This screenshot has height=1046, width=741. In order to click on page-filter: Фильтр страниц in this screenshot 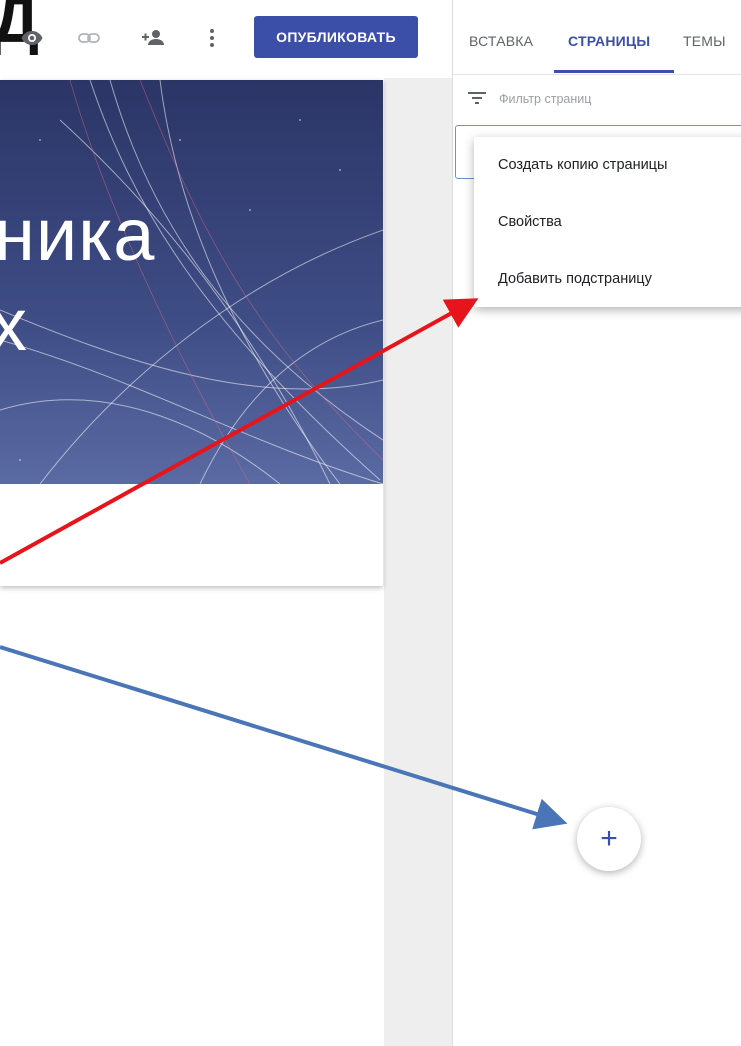, I will do `click(597, 100)`.